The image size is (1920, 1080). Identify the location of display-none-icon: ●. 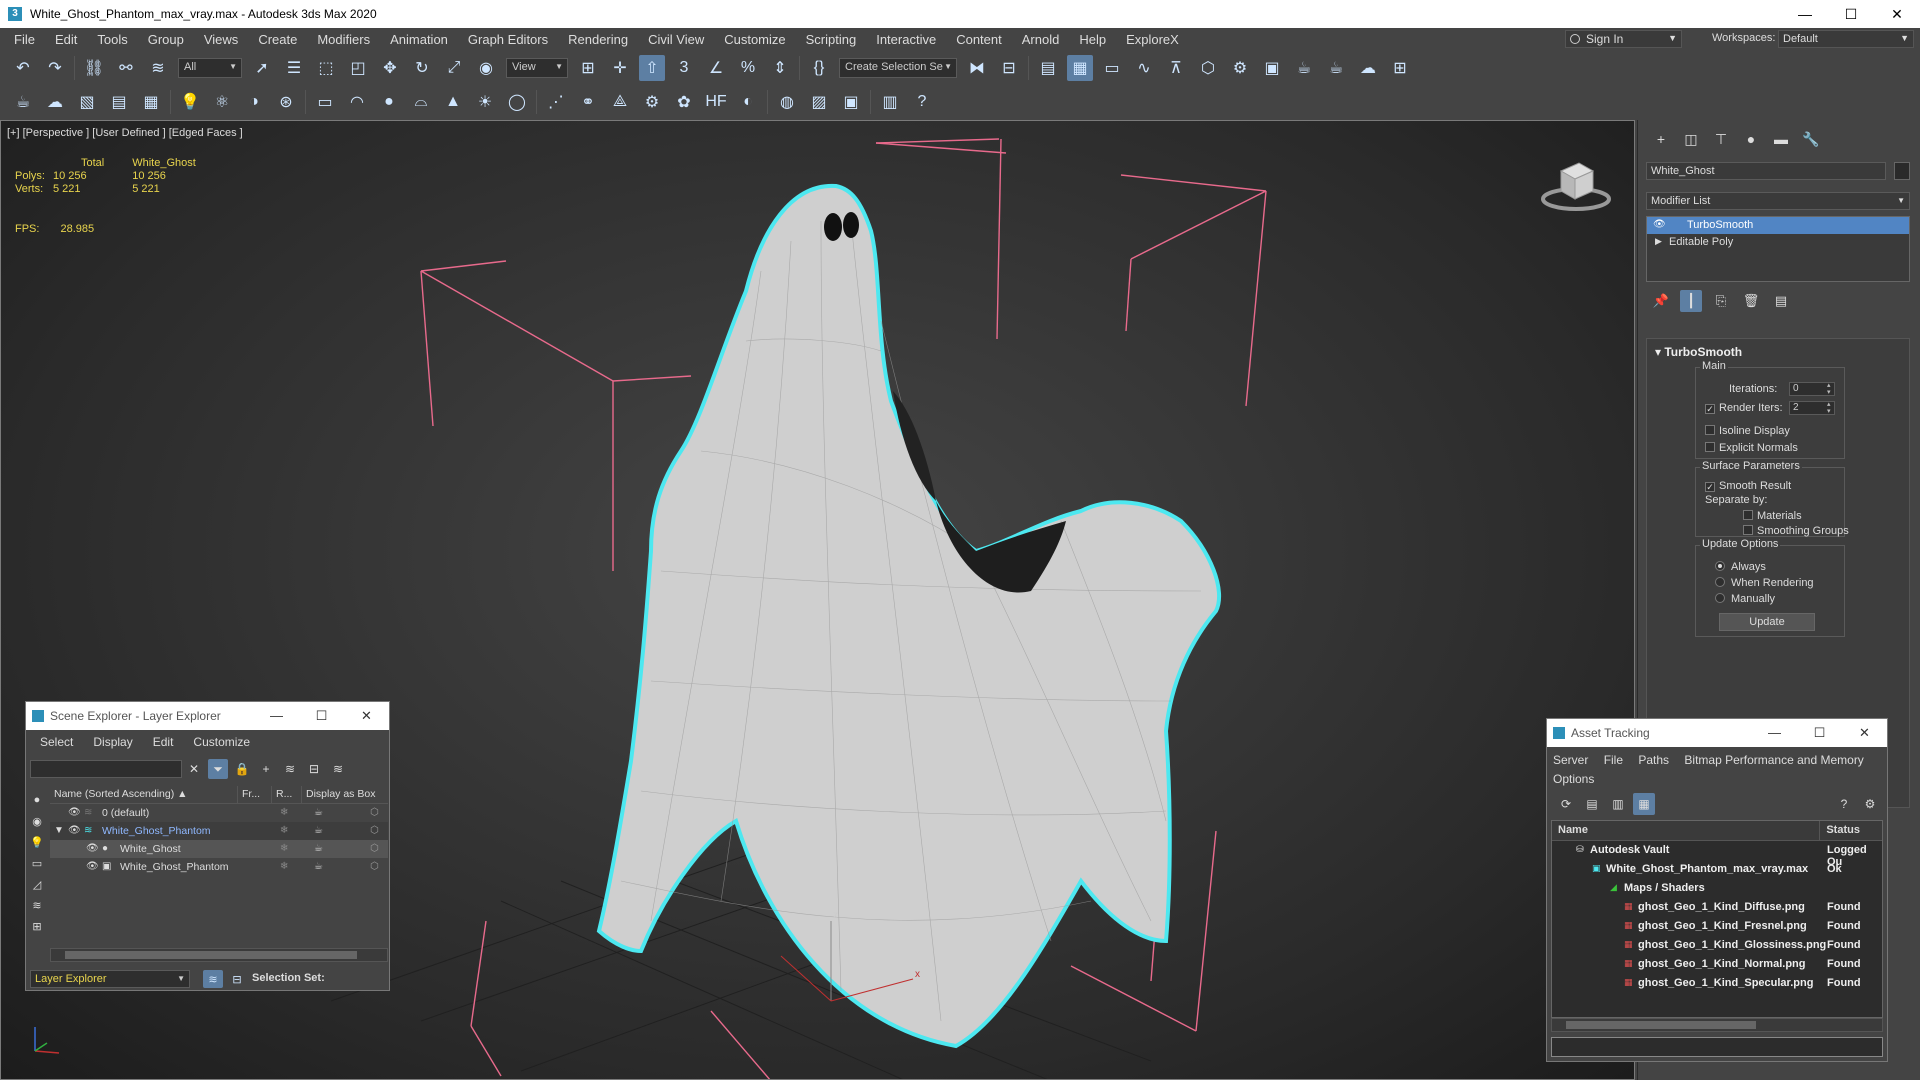
(37, 800).